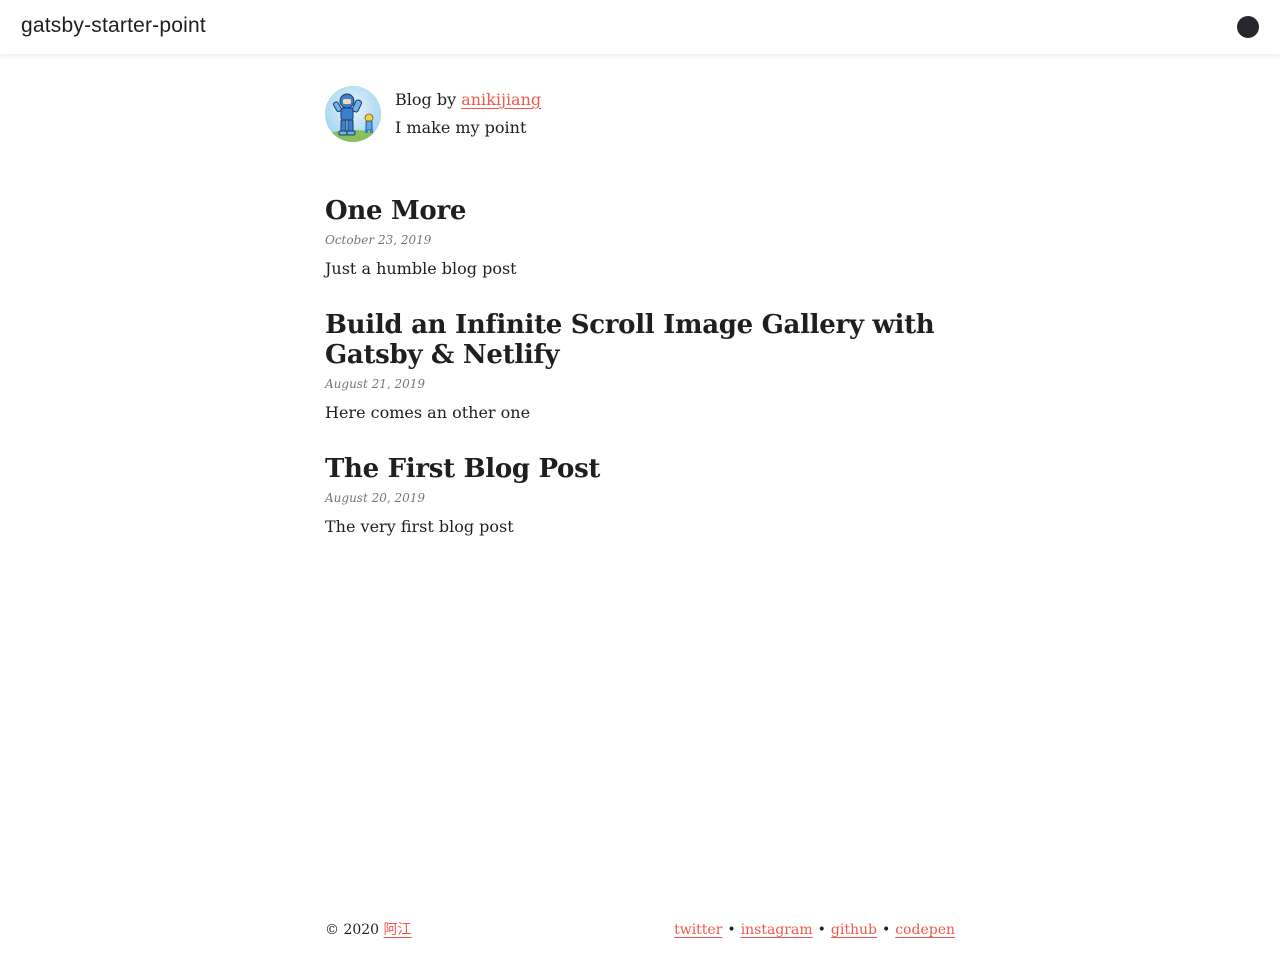 This screenshot has height=960, width=1280. What do you see at coordinates (698, 930) in the screenshot?
I see `twitter-link: twitter` at bounding box center [698, 930].